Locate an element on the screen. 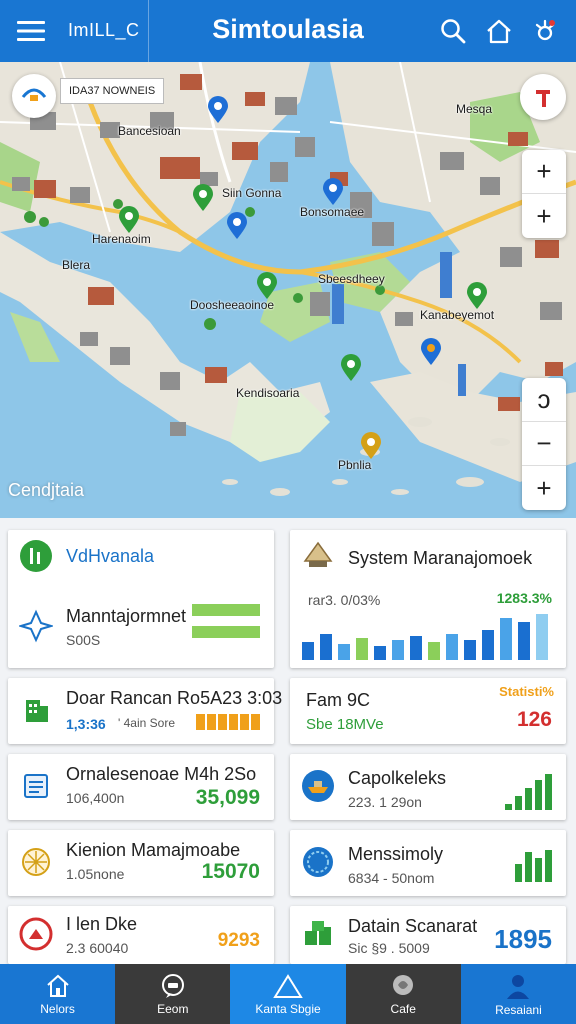 Image resolution: width=576 pixels, height=1024 pixels. zoom-in-button-secondary: + is located at coordinates (544, 216).